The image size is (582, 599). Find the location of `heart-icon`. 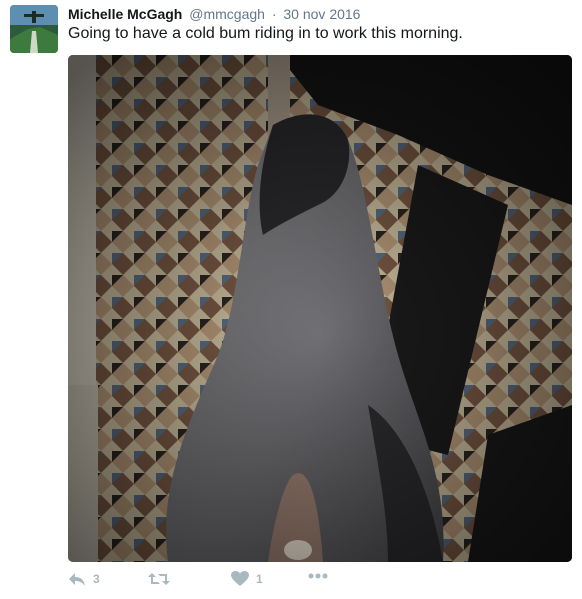

heart-icon is located at coordinates (240, 579).